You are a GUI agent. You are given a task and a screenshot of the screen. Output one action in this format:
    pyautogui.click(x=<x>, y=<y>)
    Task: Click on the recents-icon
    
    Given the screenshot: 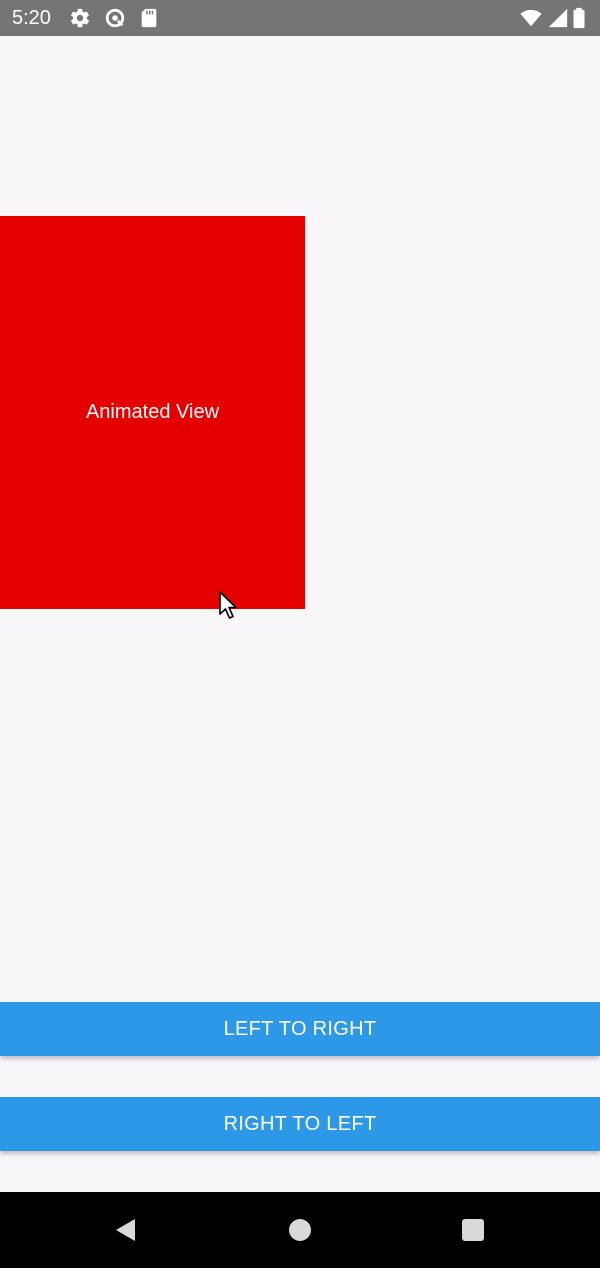 What is the action you would take?
    pyautogui.click(x=473, y=1230)
    